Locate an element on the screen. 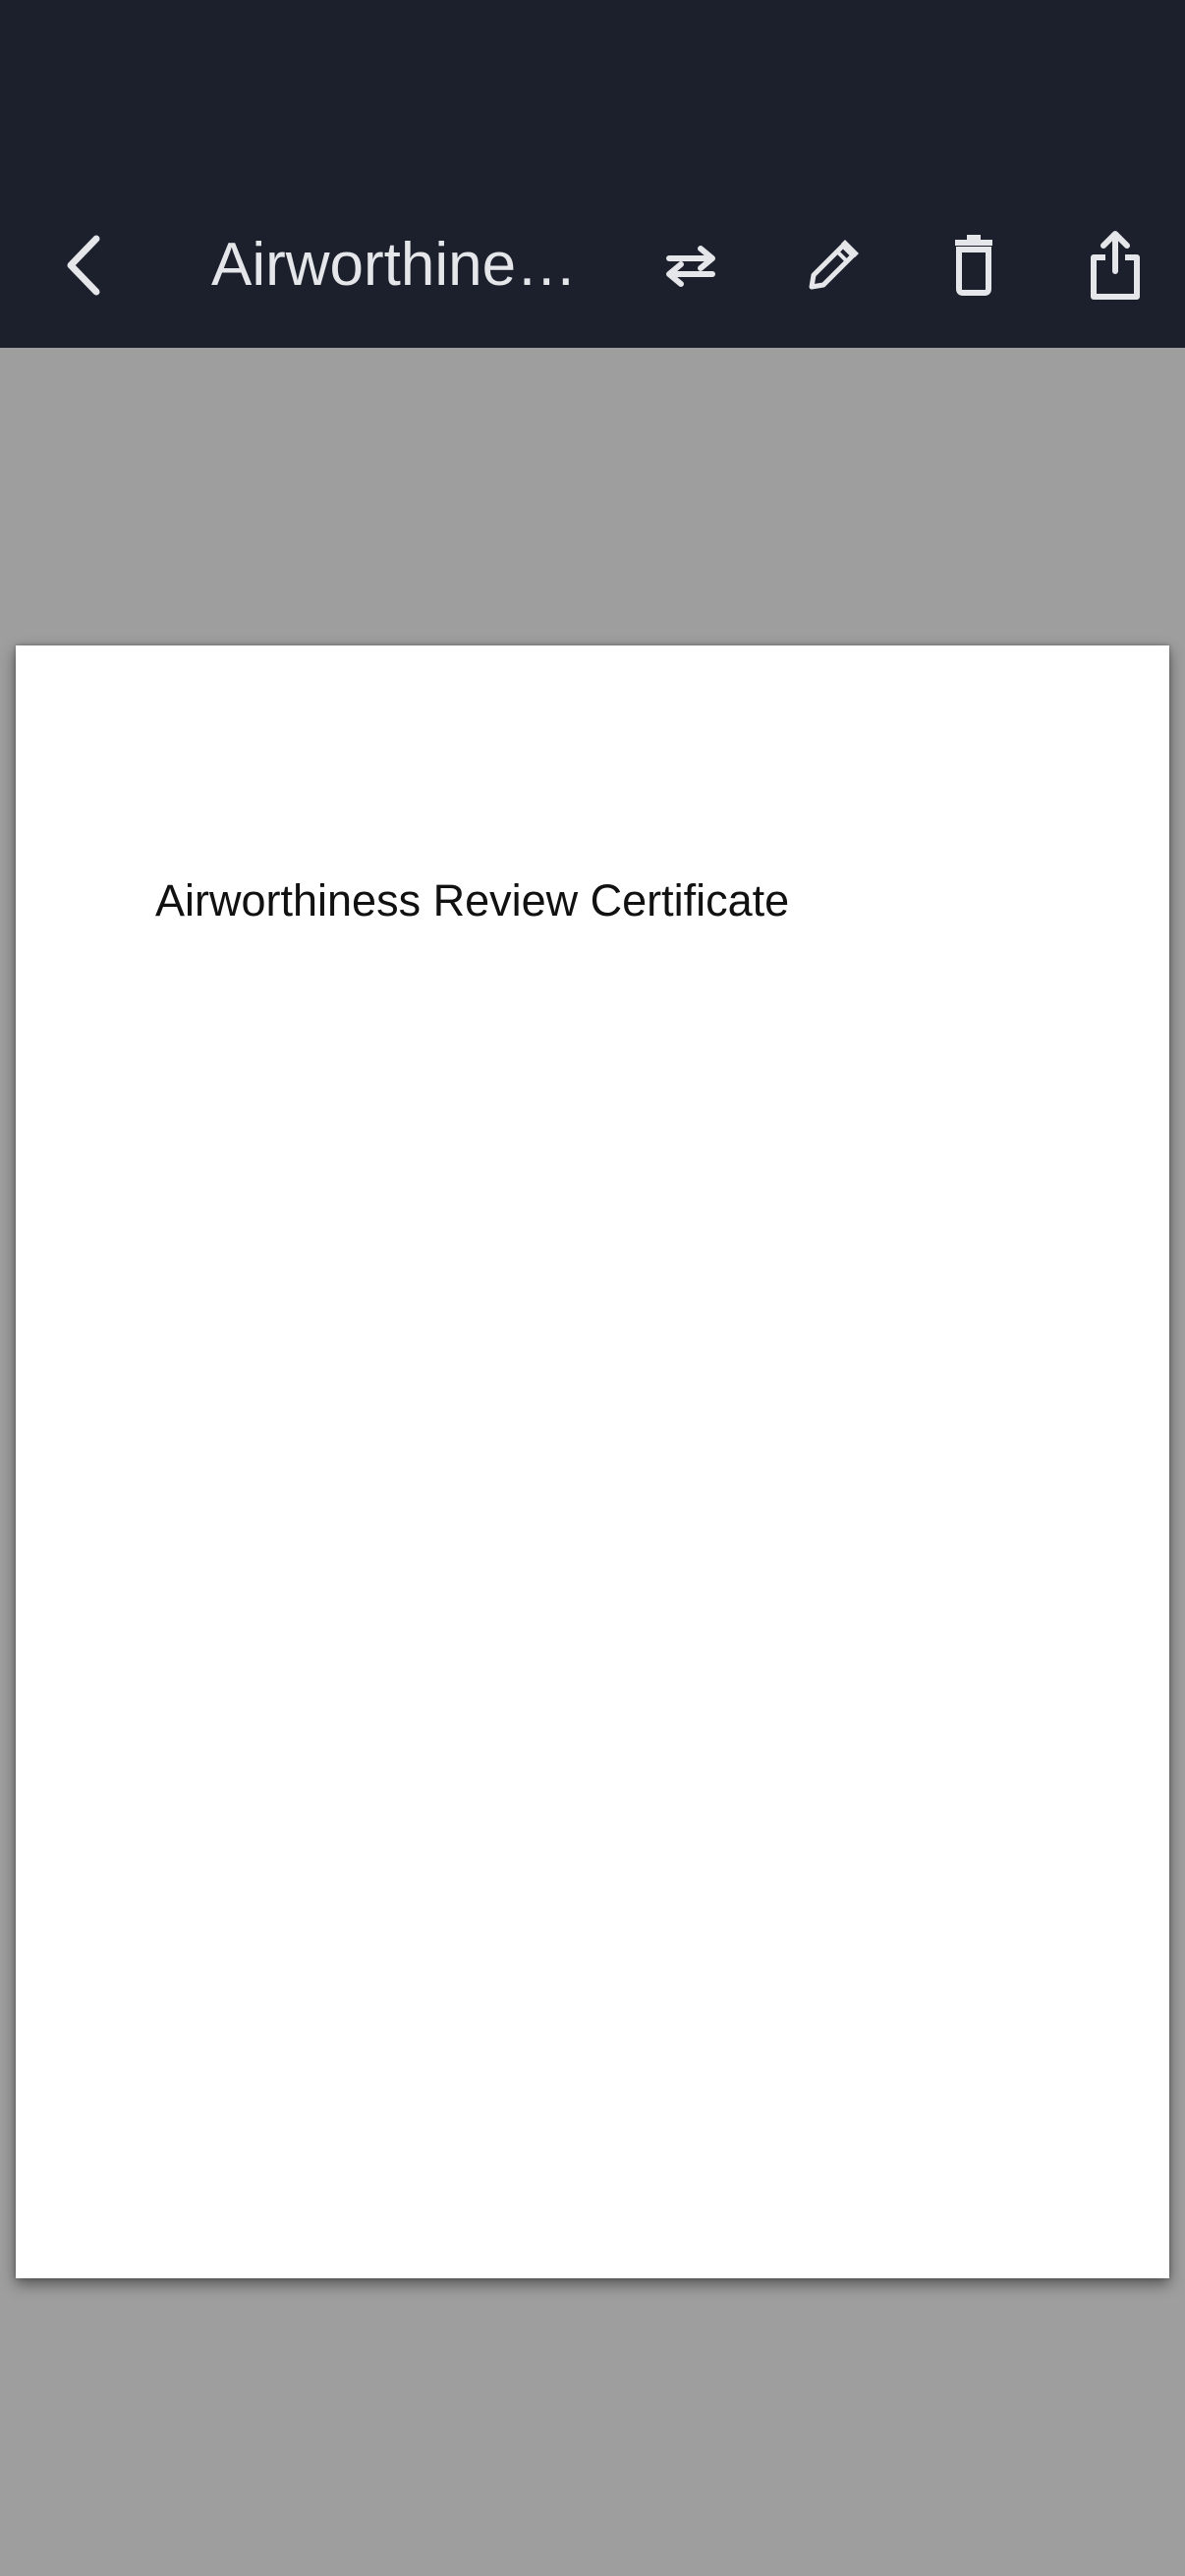 This screenshot has height=2576, width=1185. share-button is located at coordinates (1115, 265).